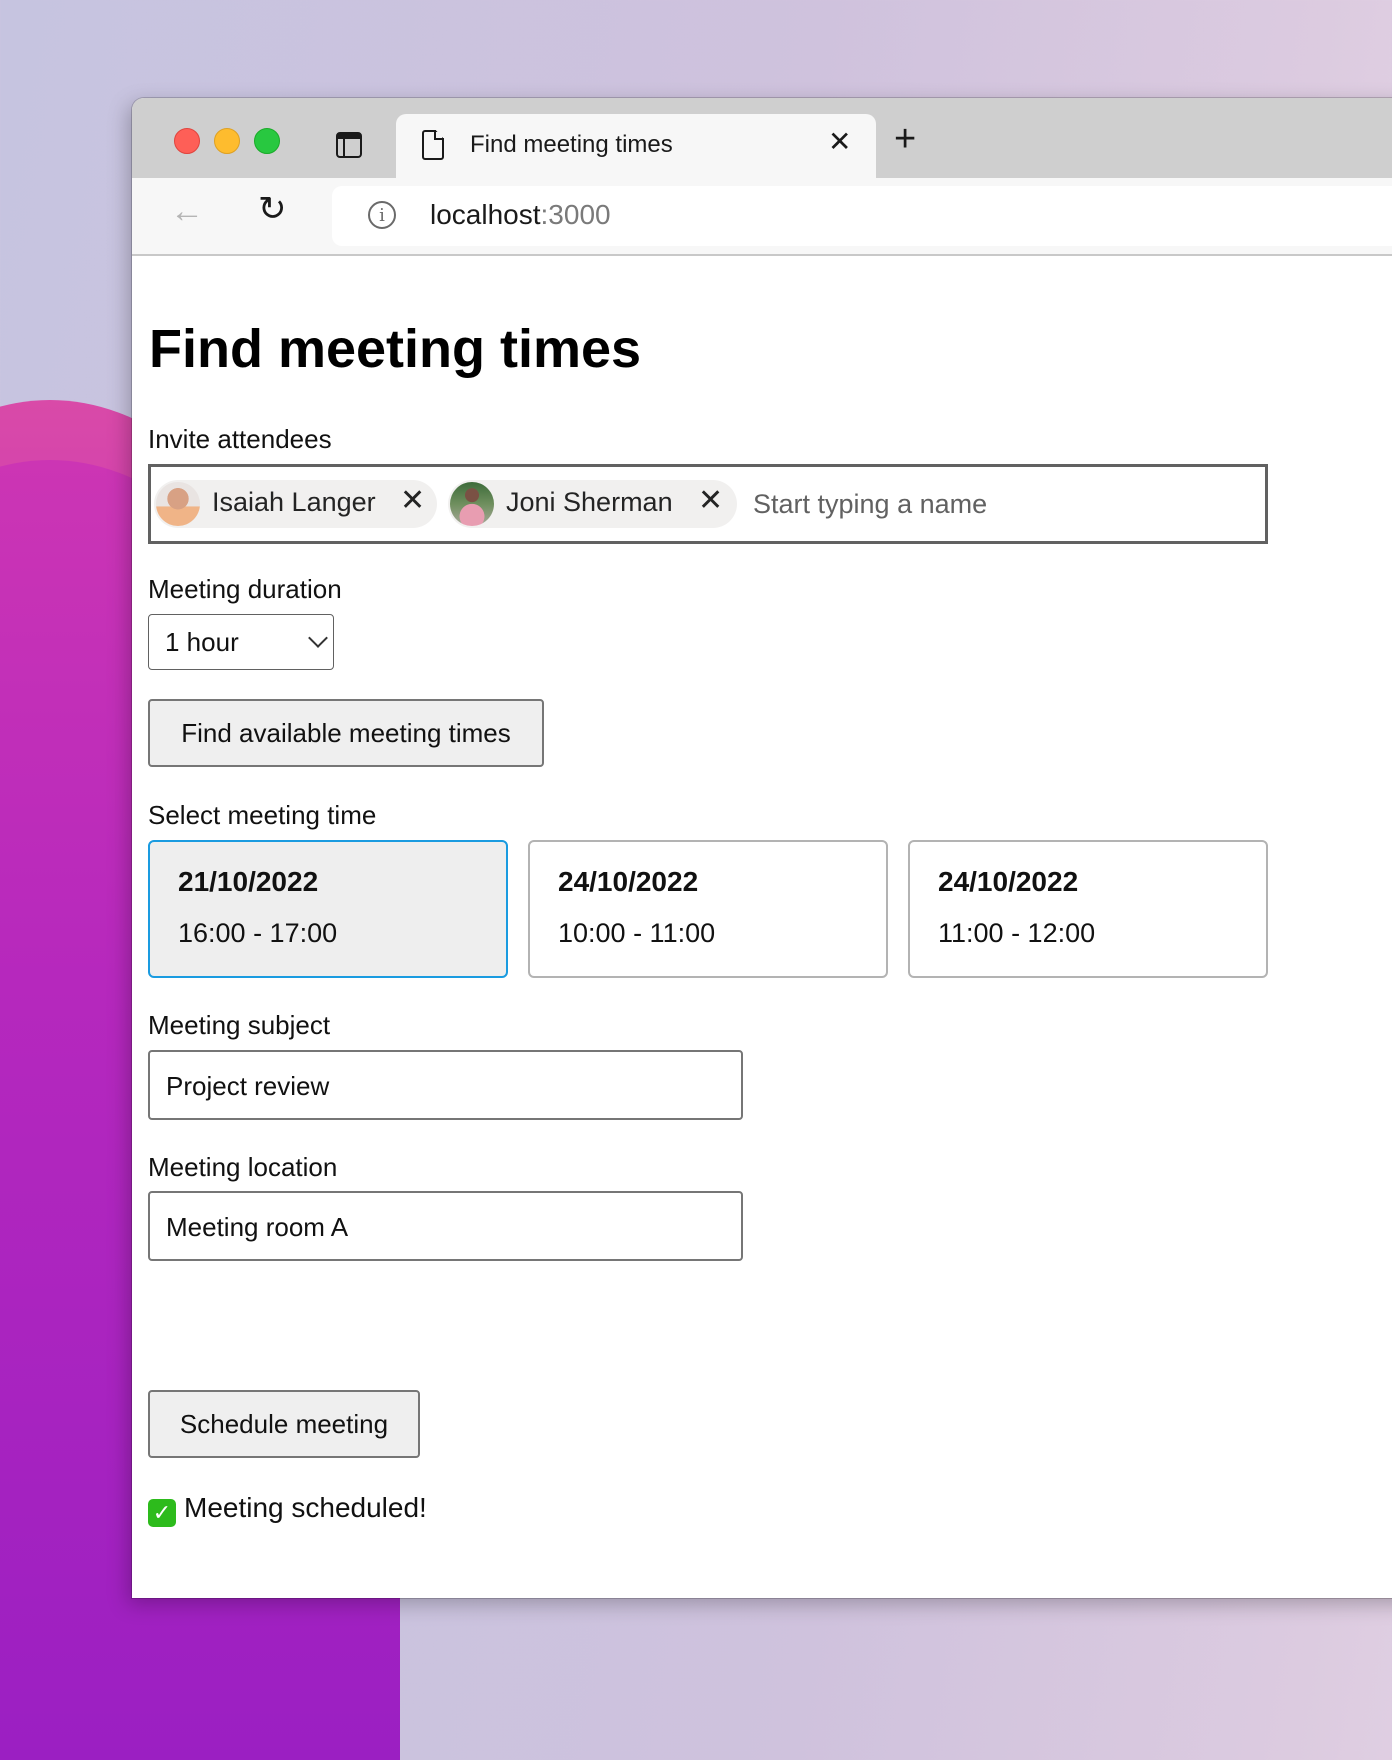 The image size is (1392, 1760). I want to click on attendee-chip: Isaiah Langer ✕, so click(295, 504).